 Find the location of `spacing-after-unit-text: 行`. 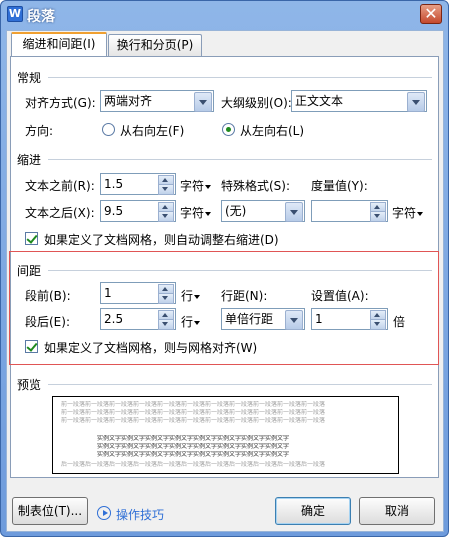

spacing-after-unit-text: 行 is located at coordinates (187, 322).